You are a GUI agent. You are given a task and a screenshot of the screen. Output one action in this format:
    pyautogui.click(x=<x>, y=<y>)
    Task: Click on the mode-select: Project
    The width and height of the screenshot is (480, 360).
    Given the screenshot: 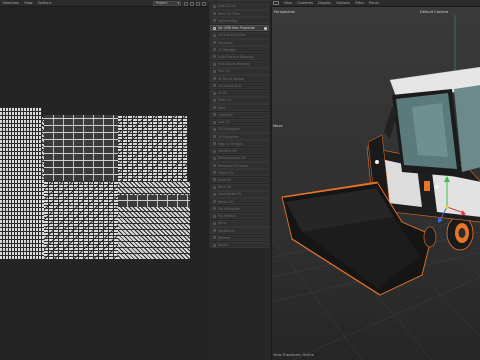 What is the action you would take?
    pyautogui.click(x=167, y=3)
    